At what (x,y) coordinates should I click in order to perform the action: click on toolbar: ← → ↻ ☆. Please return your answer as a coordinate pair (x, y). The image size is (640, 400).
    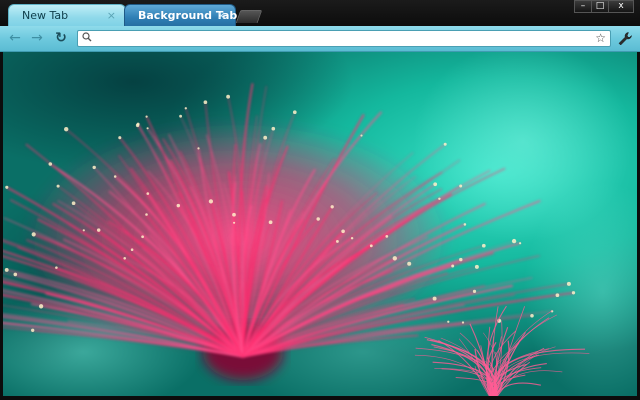
    Looking at the image, I should click on (320, 39).